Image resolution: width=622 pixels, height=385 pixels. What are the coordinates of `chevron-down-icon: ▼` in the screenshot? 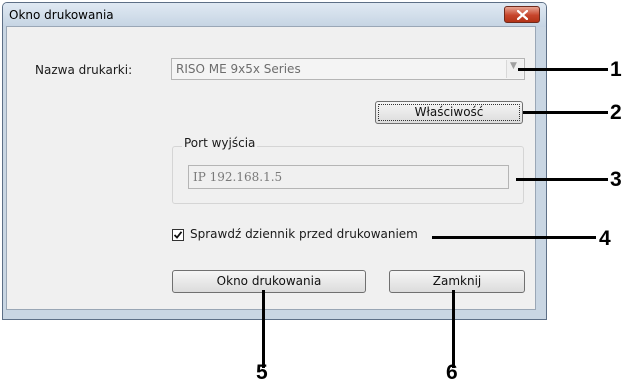 It's located at (513, 66).